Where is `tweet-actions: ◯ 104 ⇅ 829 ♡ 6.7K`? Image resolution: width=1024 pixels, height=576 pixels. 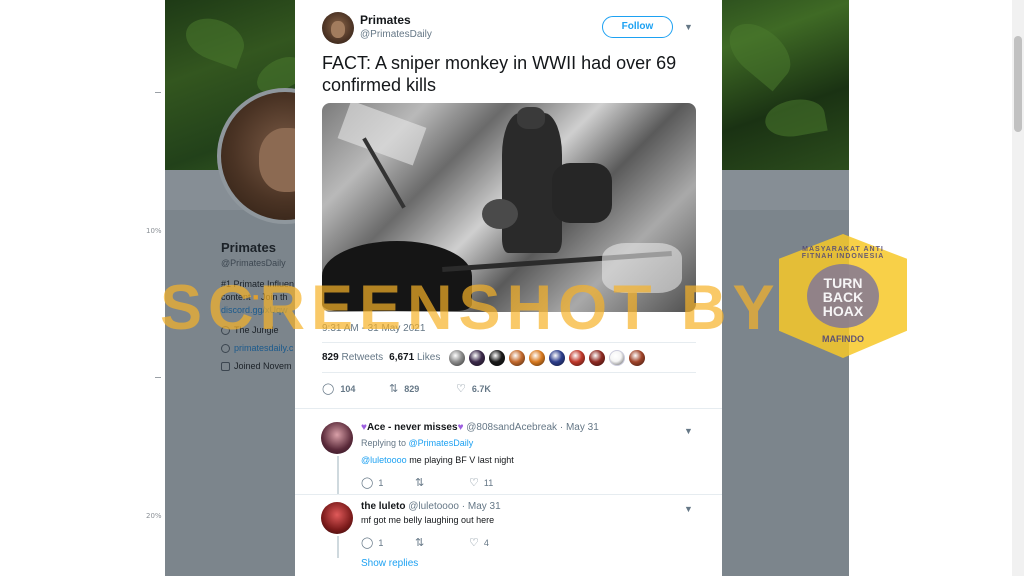
tweet-actions: ◯ 104 ⇅ 829 ♡ 6.7K is located at coordinates (406, 388).